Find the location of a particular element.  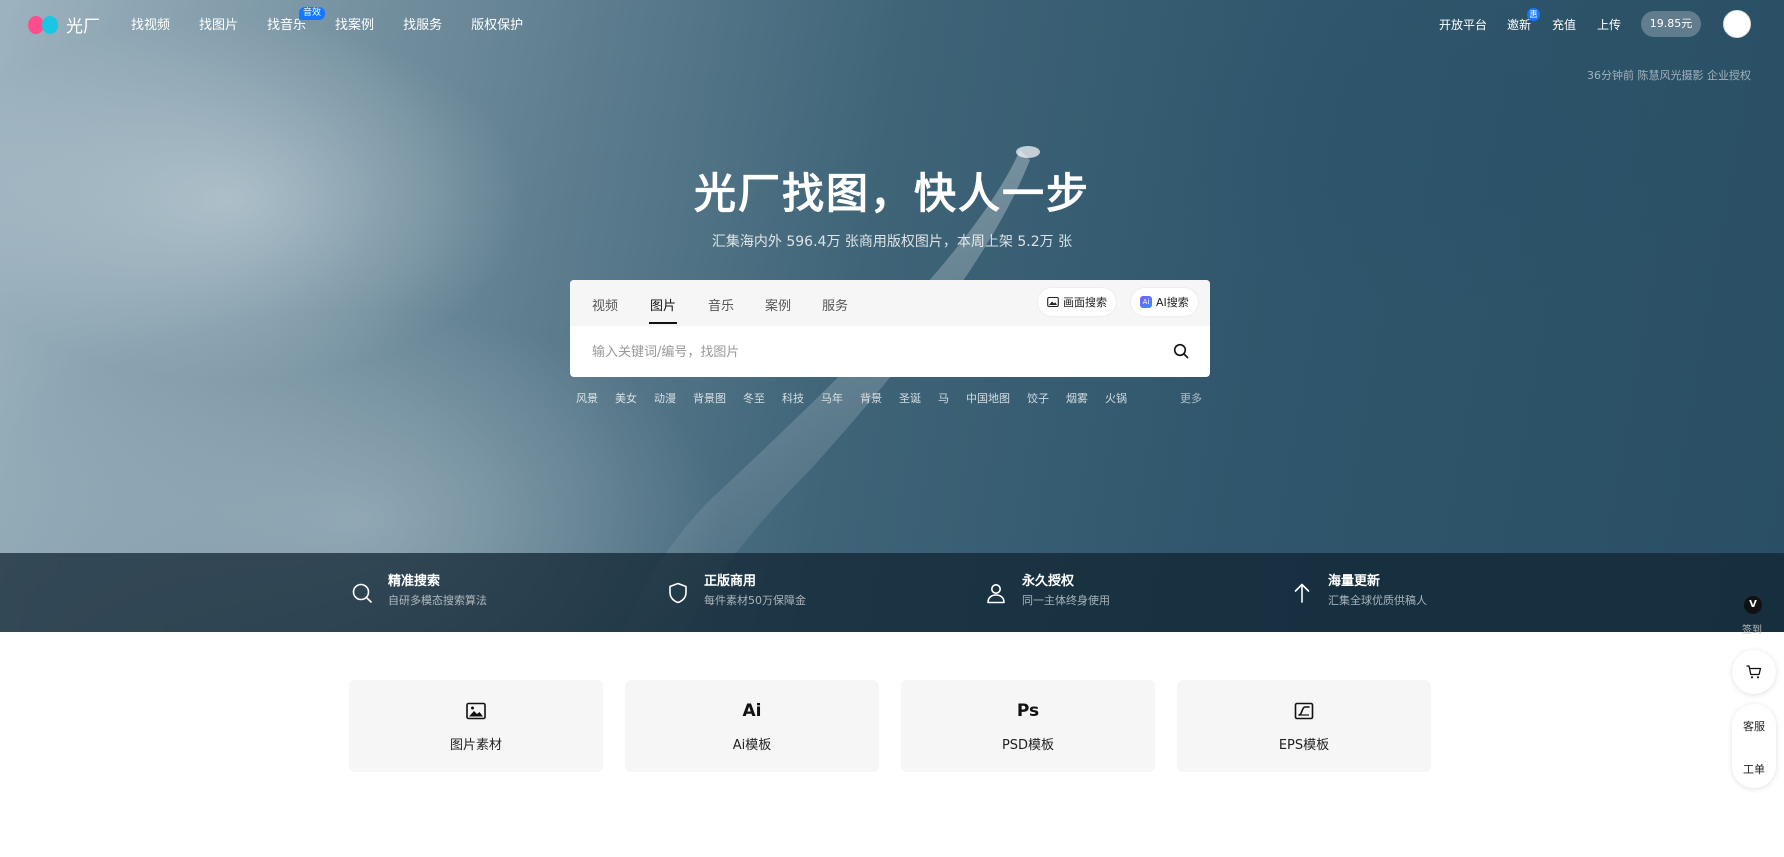

feature-desc: 每件素材50万保障金 is located at coordinates (755, 600).